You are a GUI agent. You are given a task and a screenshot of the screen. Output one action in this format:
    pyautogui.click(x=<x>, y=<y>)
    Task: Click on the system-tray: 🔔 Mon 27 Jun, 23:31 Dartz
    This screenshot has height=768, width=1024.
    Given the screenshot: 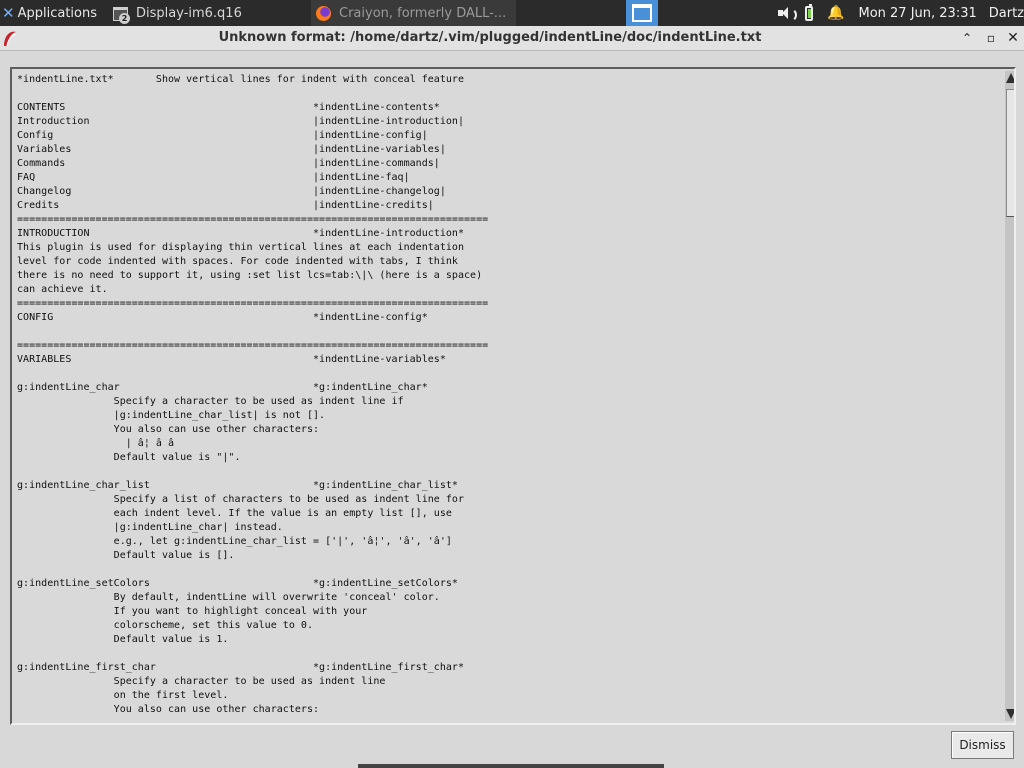 What is the action you would take?
    pyautogui.click(x=899, y=13)
    